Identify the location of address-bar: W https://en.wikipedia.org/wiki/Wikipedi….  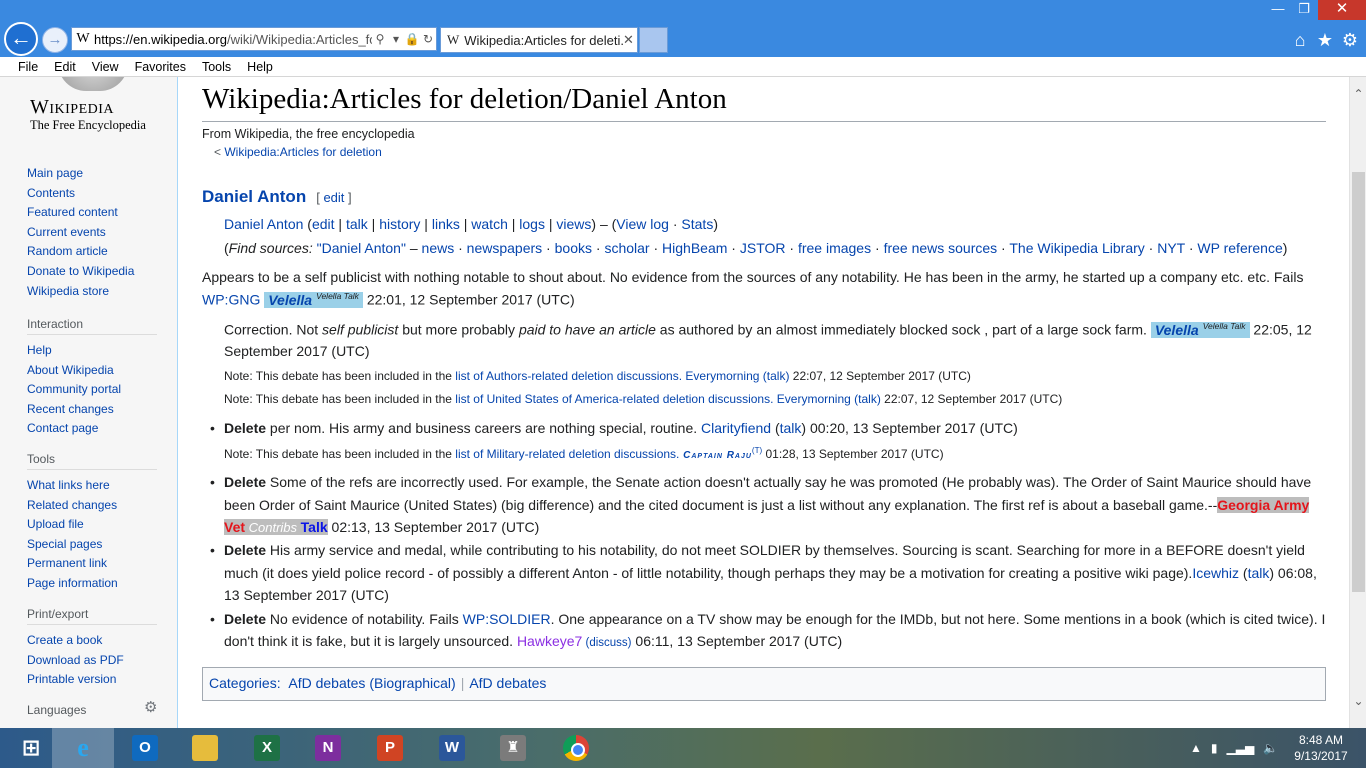
(254, 39).